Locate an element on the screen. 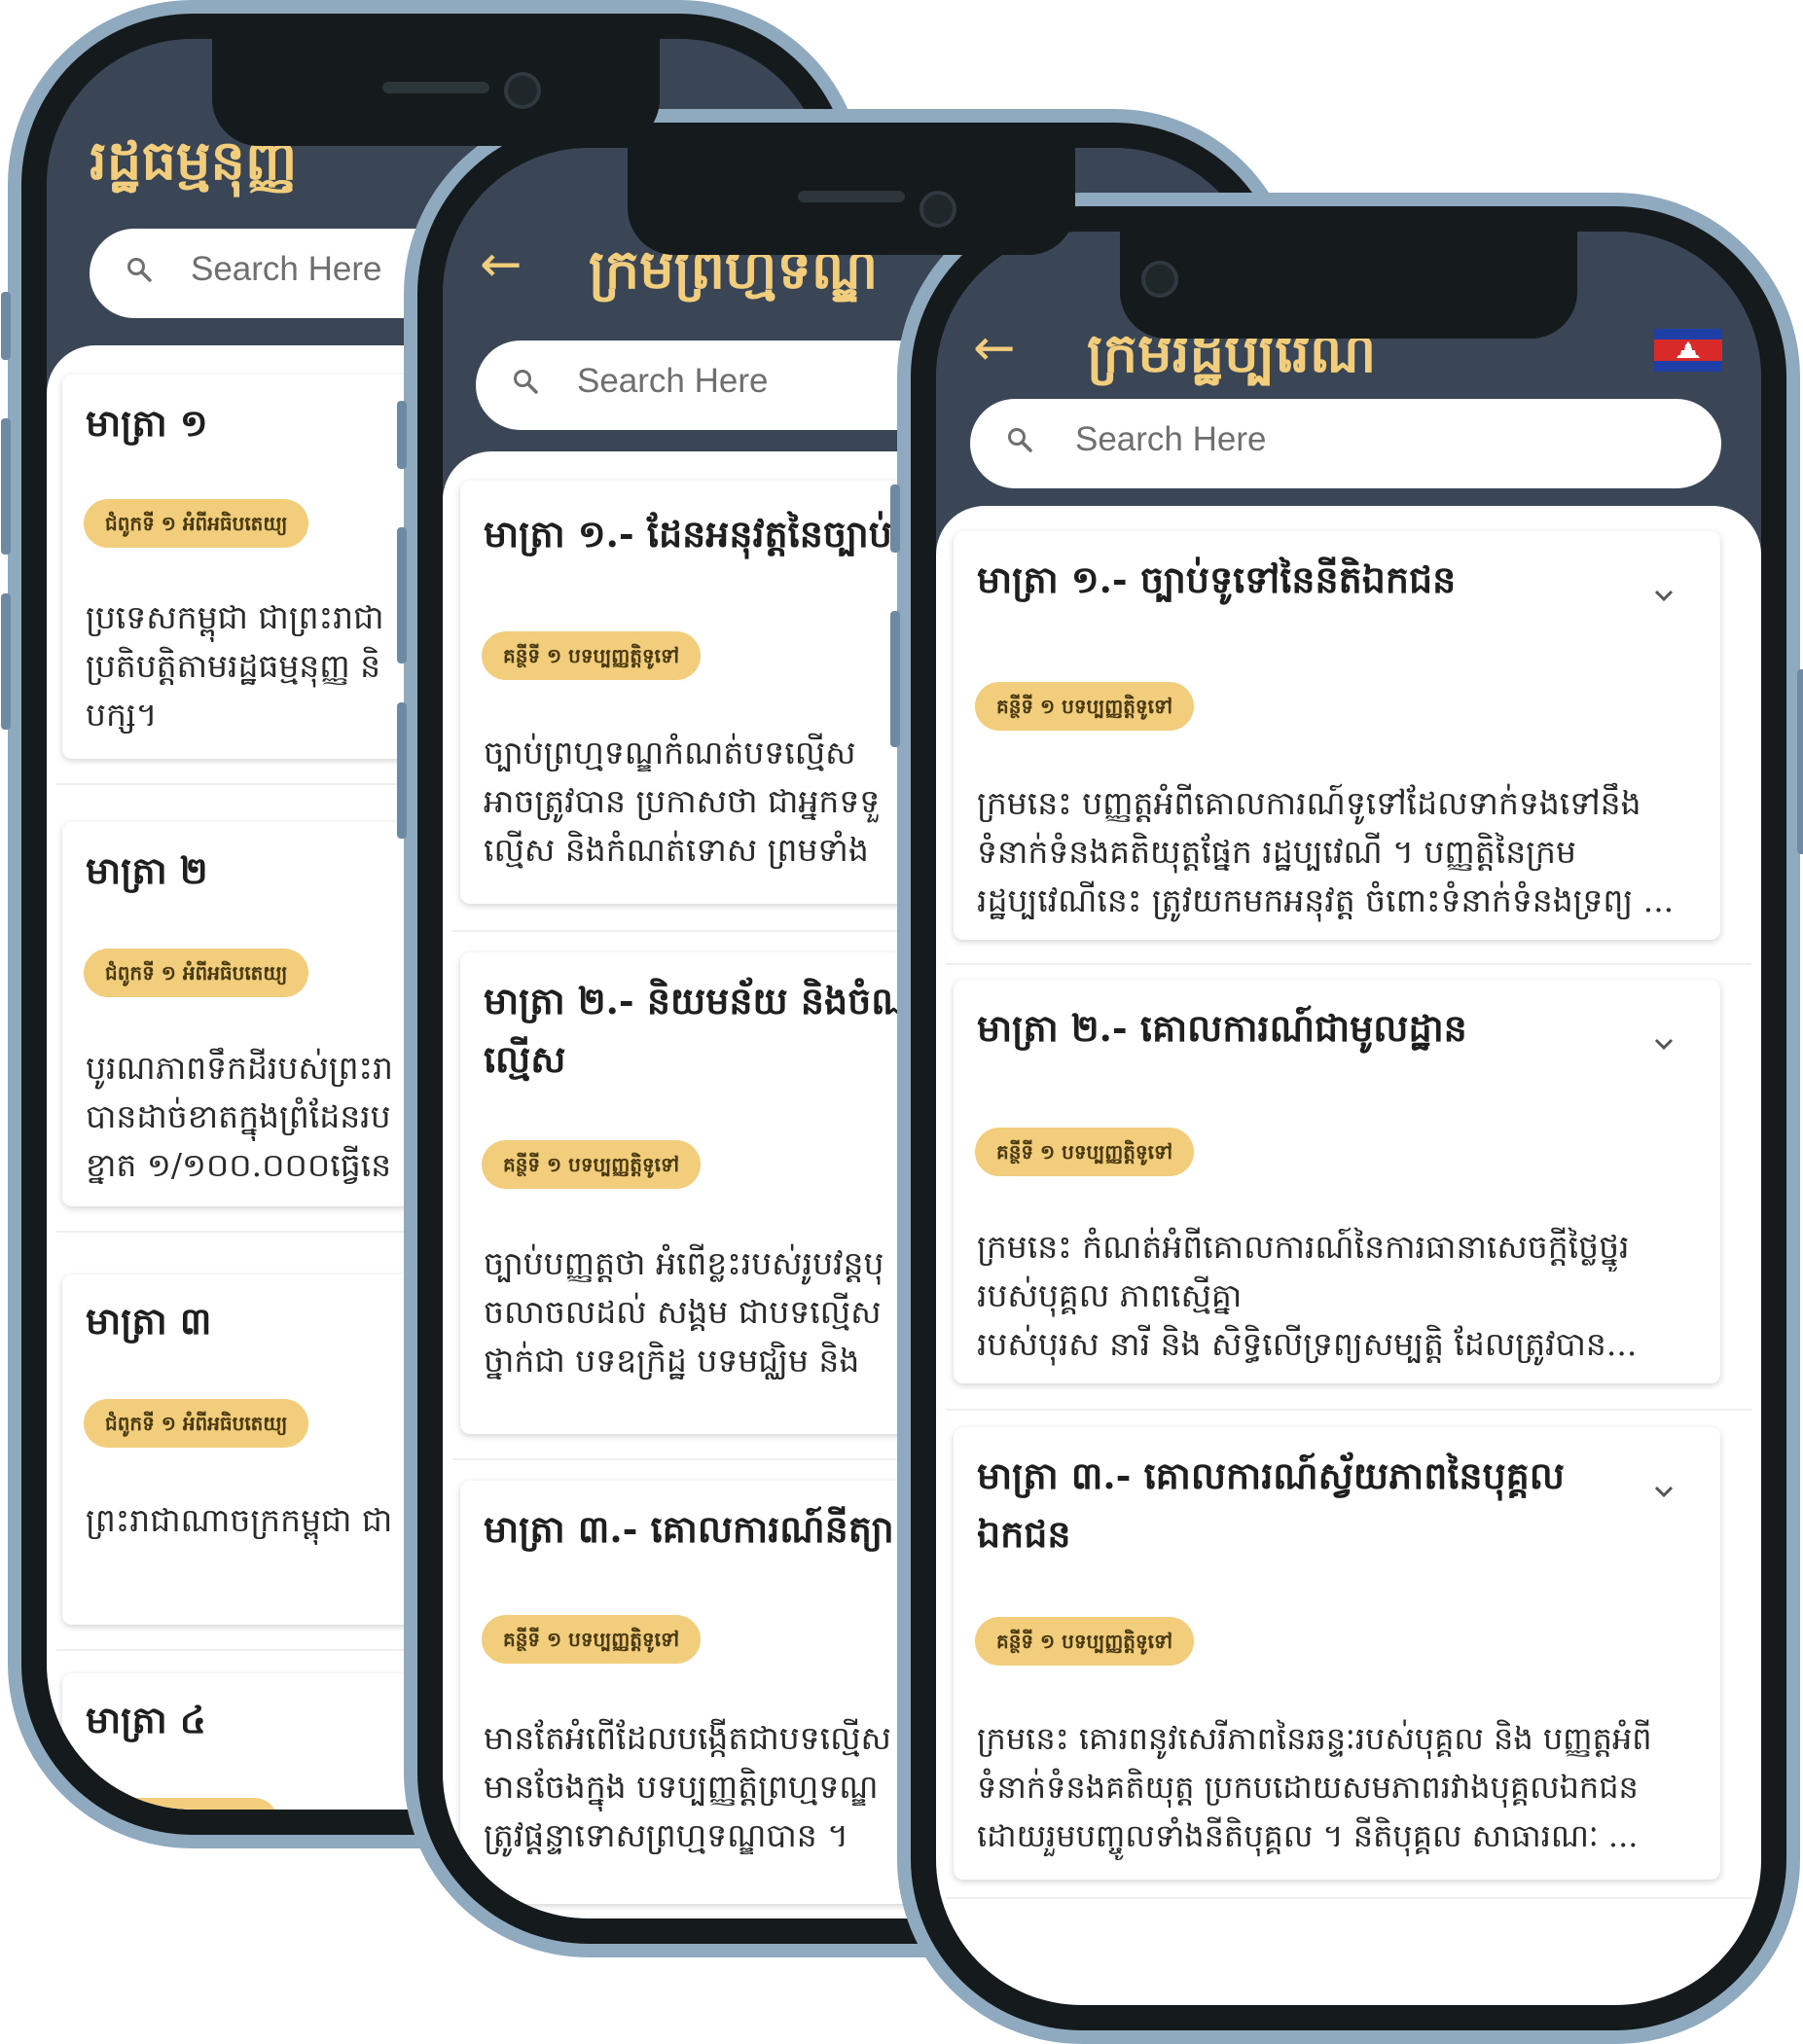  article-heading: មាត្រា ១.- ច្បាប់ទូទៅនៃនីតិឯកជន is located at coordinates (1217, 579).